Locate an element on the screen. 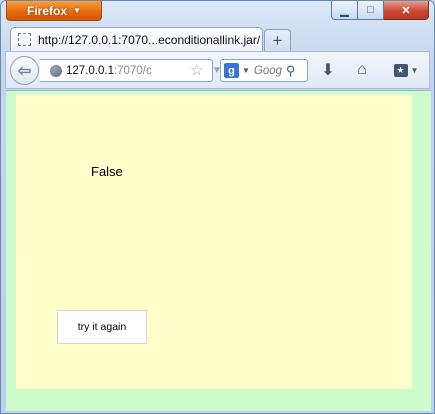 The image size is (435, 414). page-favicon-icon is located at coordinates (24, 39).